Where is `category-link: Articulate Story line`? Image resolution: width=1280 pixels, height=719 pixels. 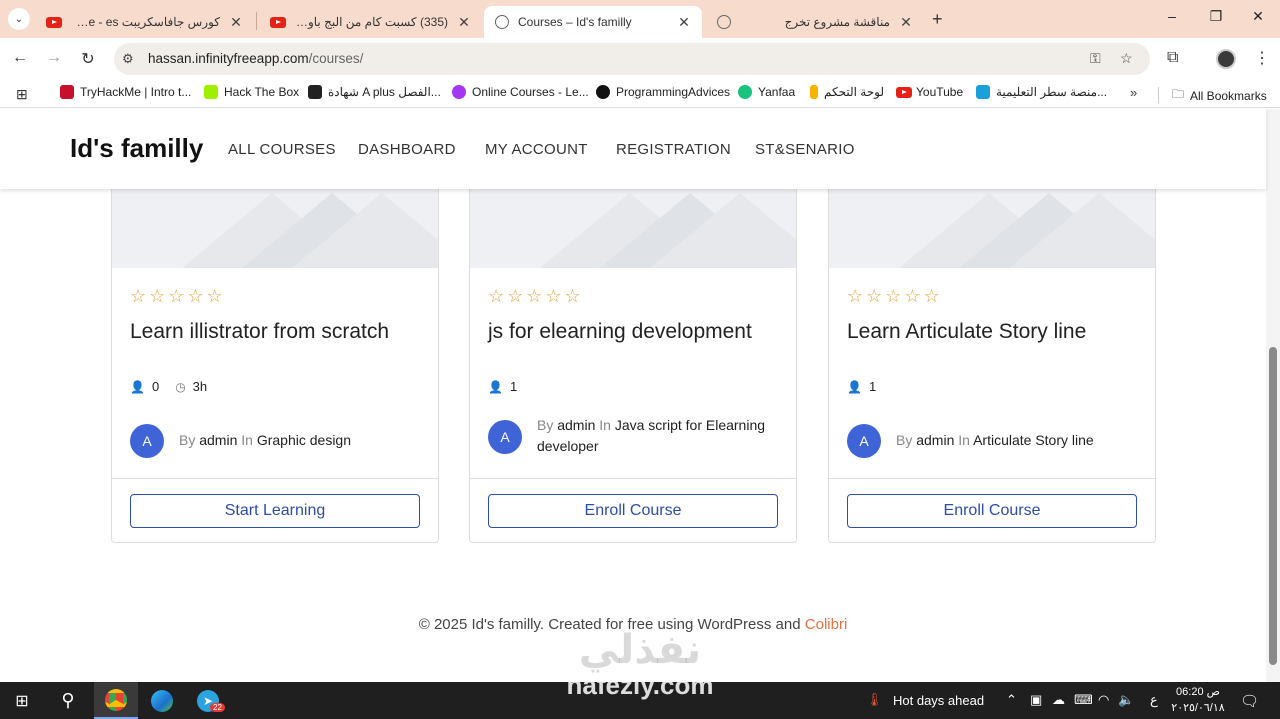 category-link: Articulate Story line is located at coordinates (1033, 440).